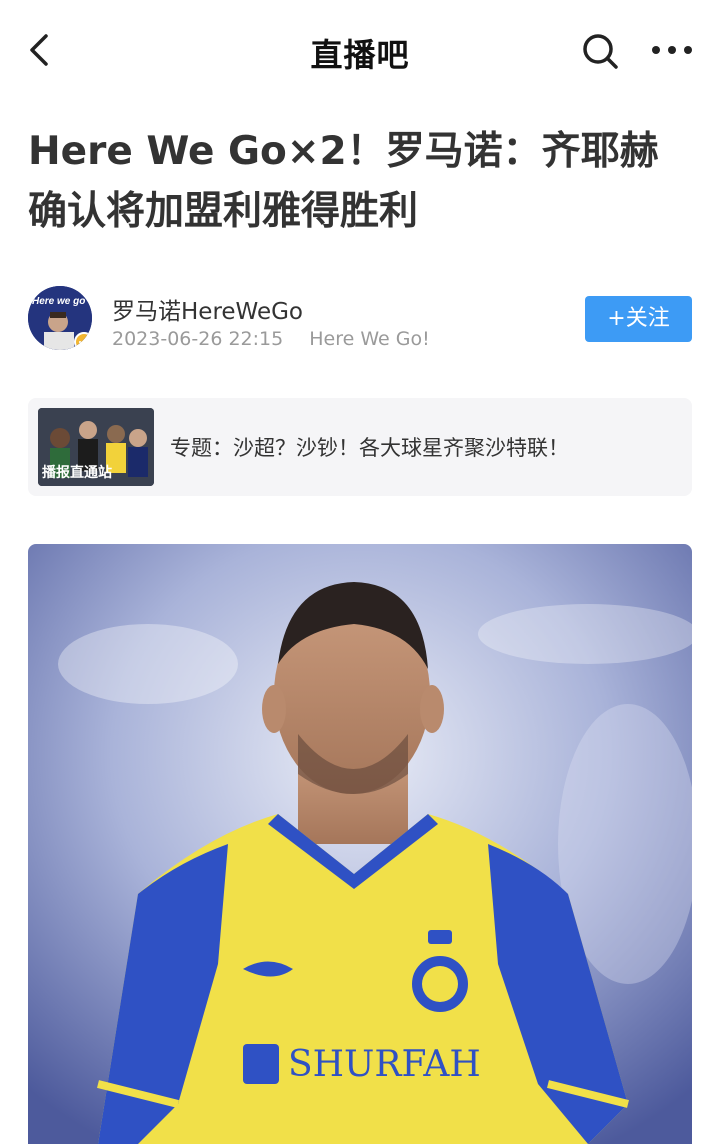 Image resolution: width=720 pixels, height=1144 pixels. Describe the element at coordinates (198, 339) in the screenshot. I see `post-datetime: 2023-06-26 22:15` at that location.